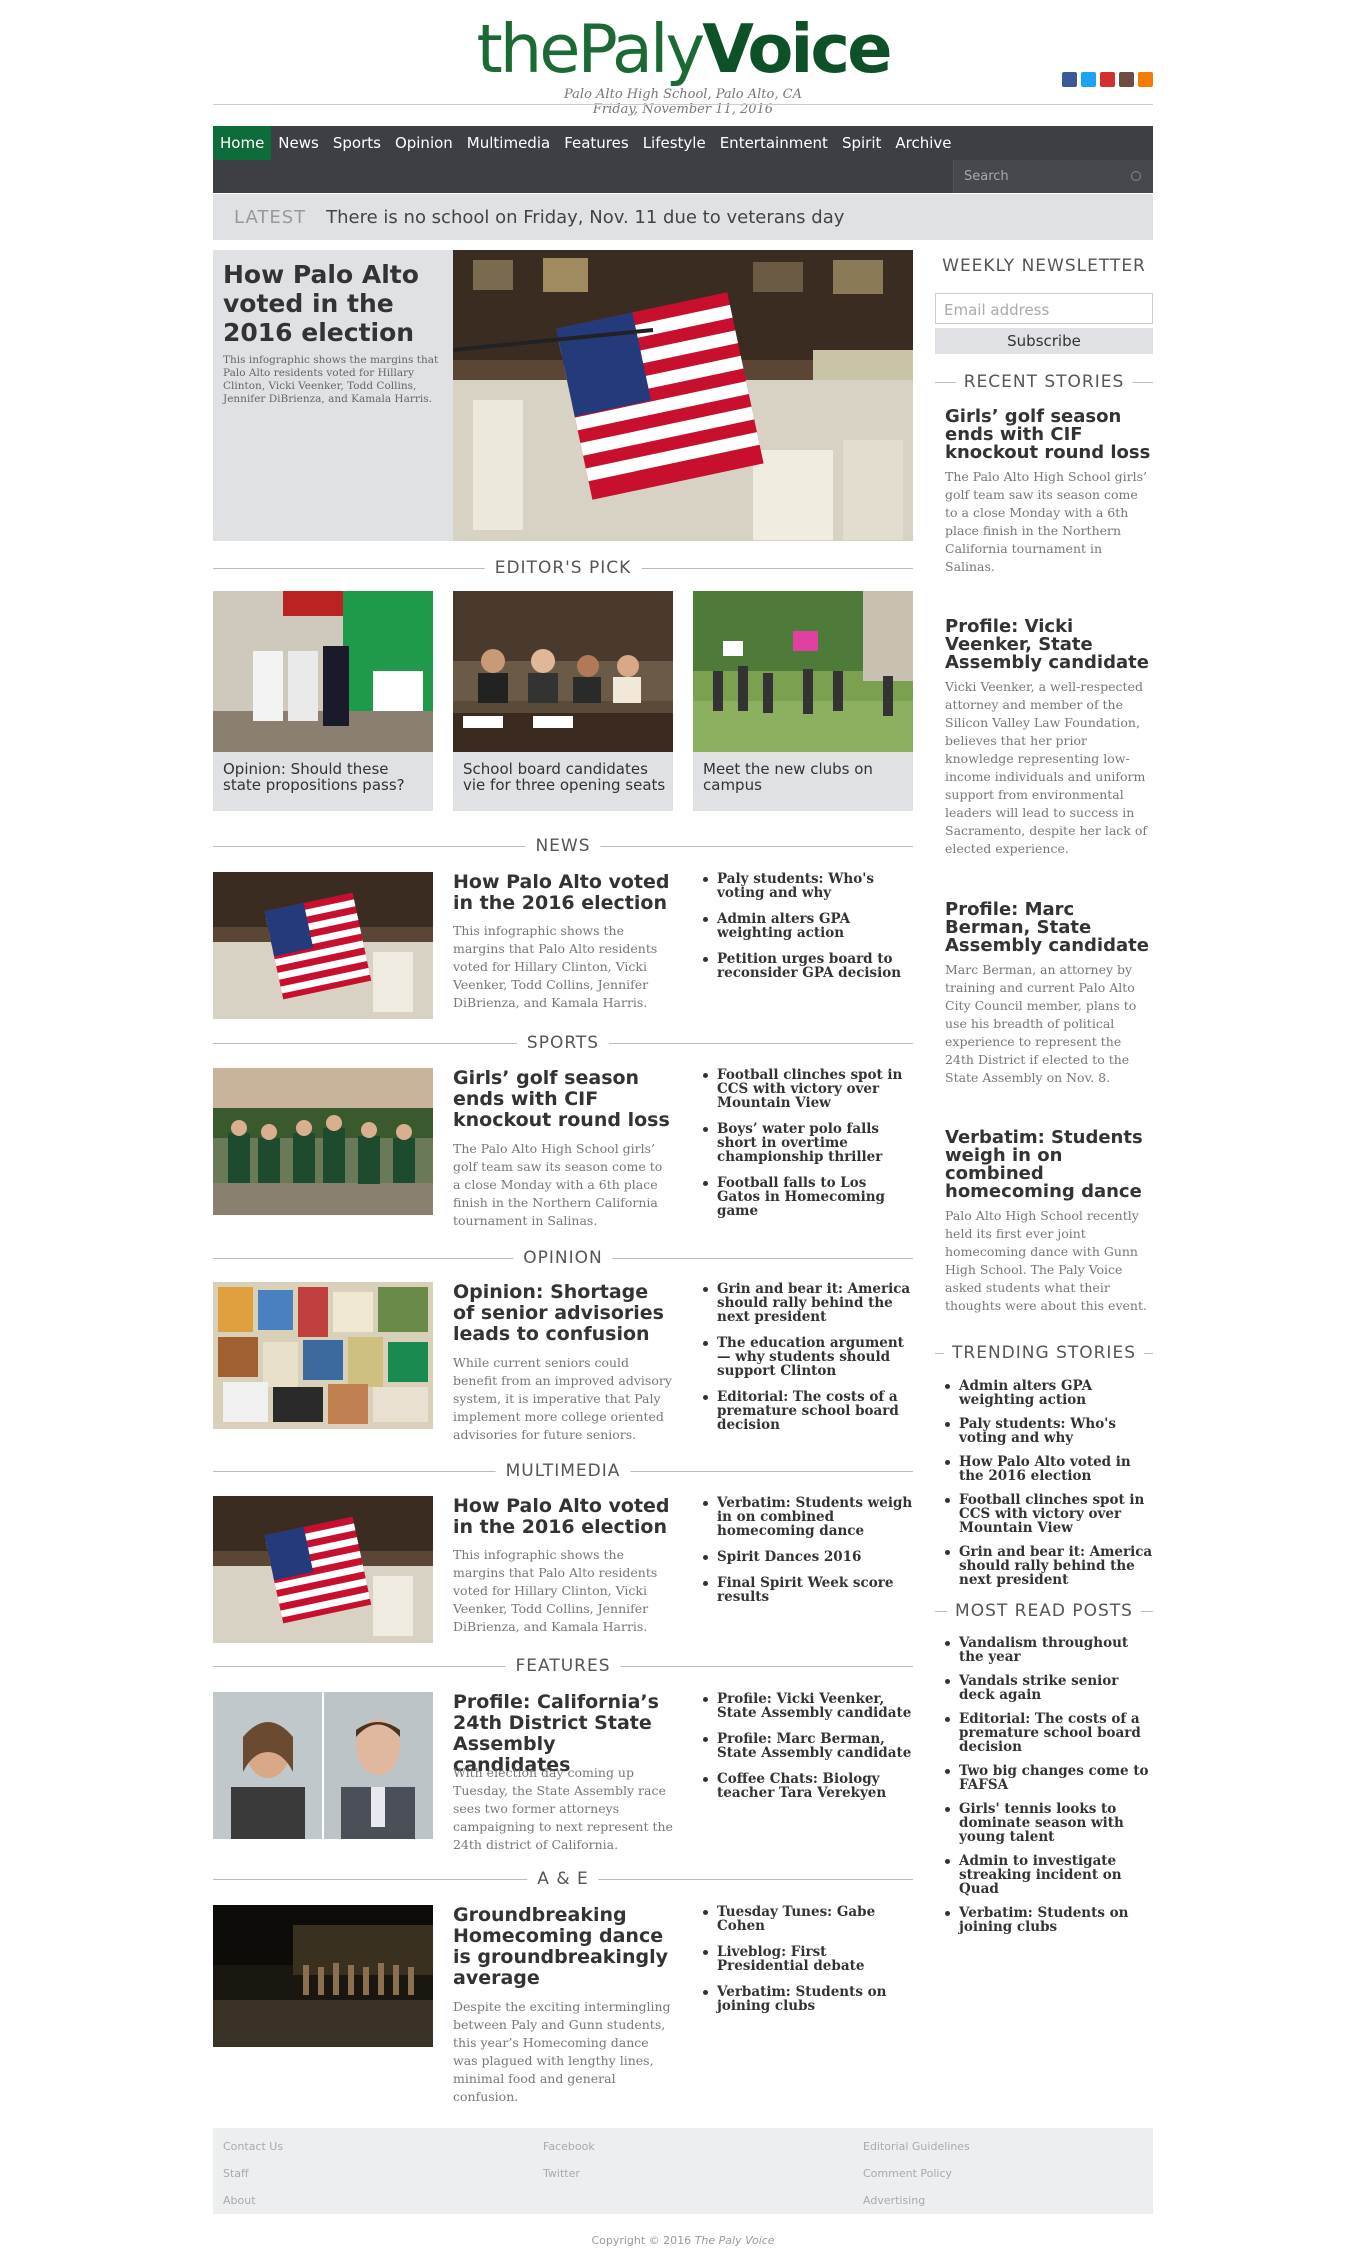 The width and height of the screenshot is (1366, 2266). I want to click on youtube-icon, so click(1107, 79).